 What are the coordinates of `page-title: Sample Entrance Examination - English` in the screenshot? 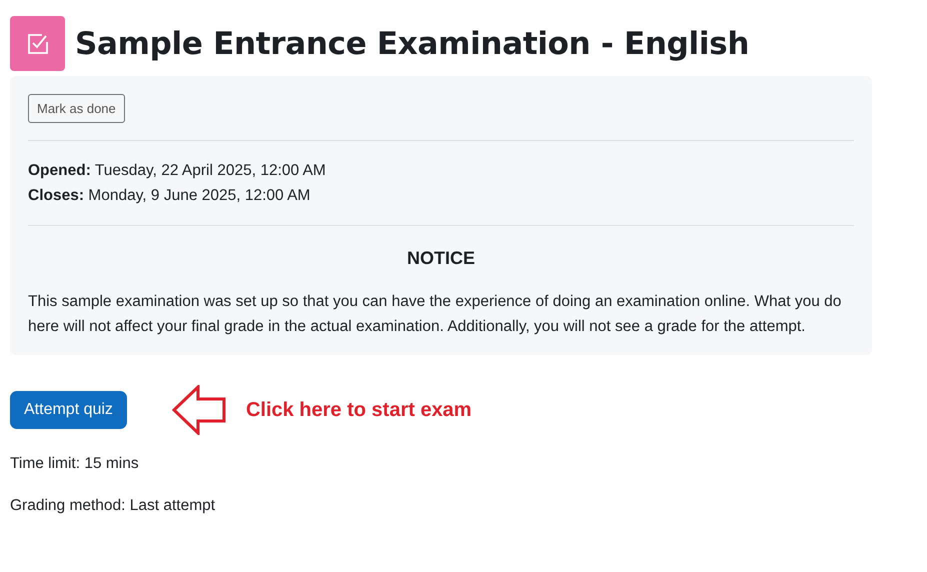 It's located at (412, 44).